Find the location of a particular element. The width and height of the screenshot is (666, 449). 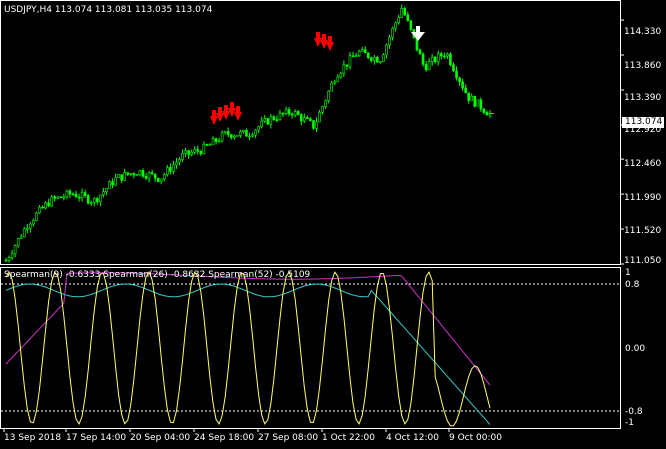

indicator-axis-lower: -0.8 is located at coordinates (634, 412).